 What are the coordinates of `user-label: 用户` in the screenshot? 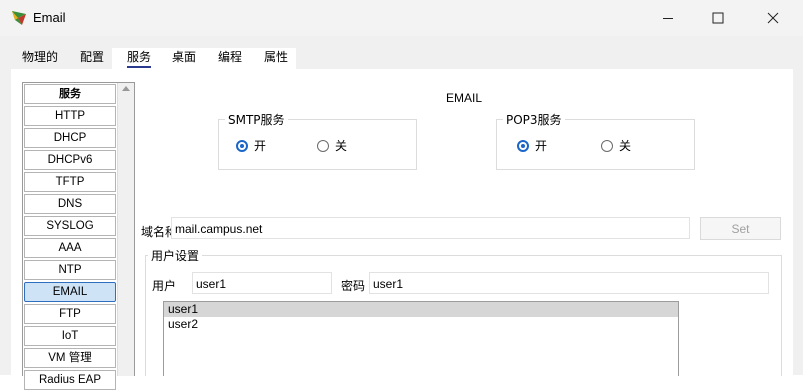 It's located at (164, 286).